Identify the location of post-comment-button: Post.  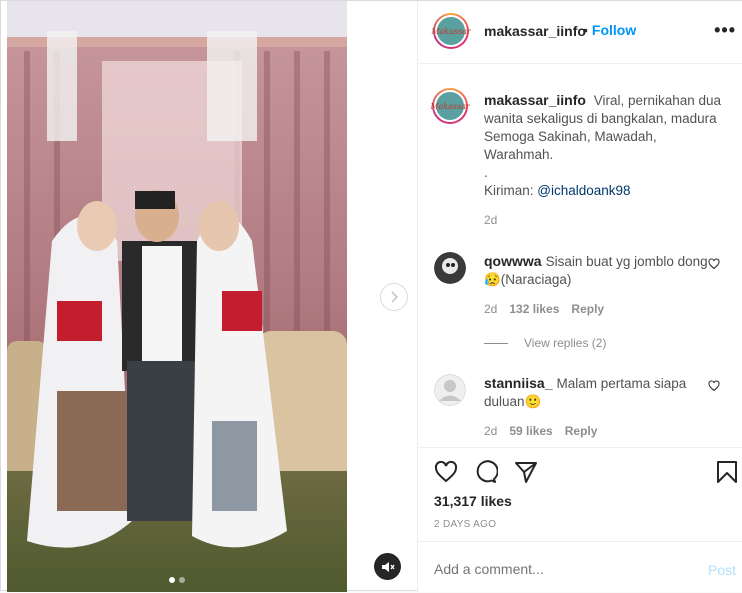
(722, 570).